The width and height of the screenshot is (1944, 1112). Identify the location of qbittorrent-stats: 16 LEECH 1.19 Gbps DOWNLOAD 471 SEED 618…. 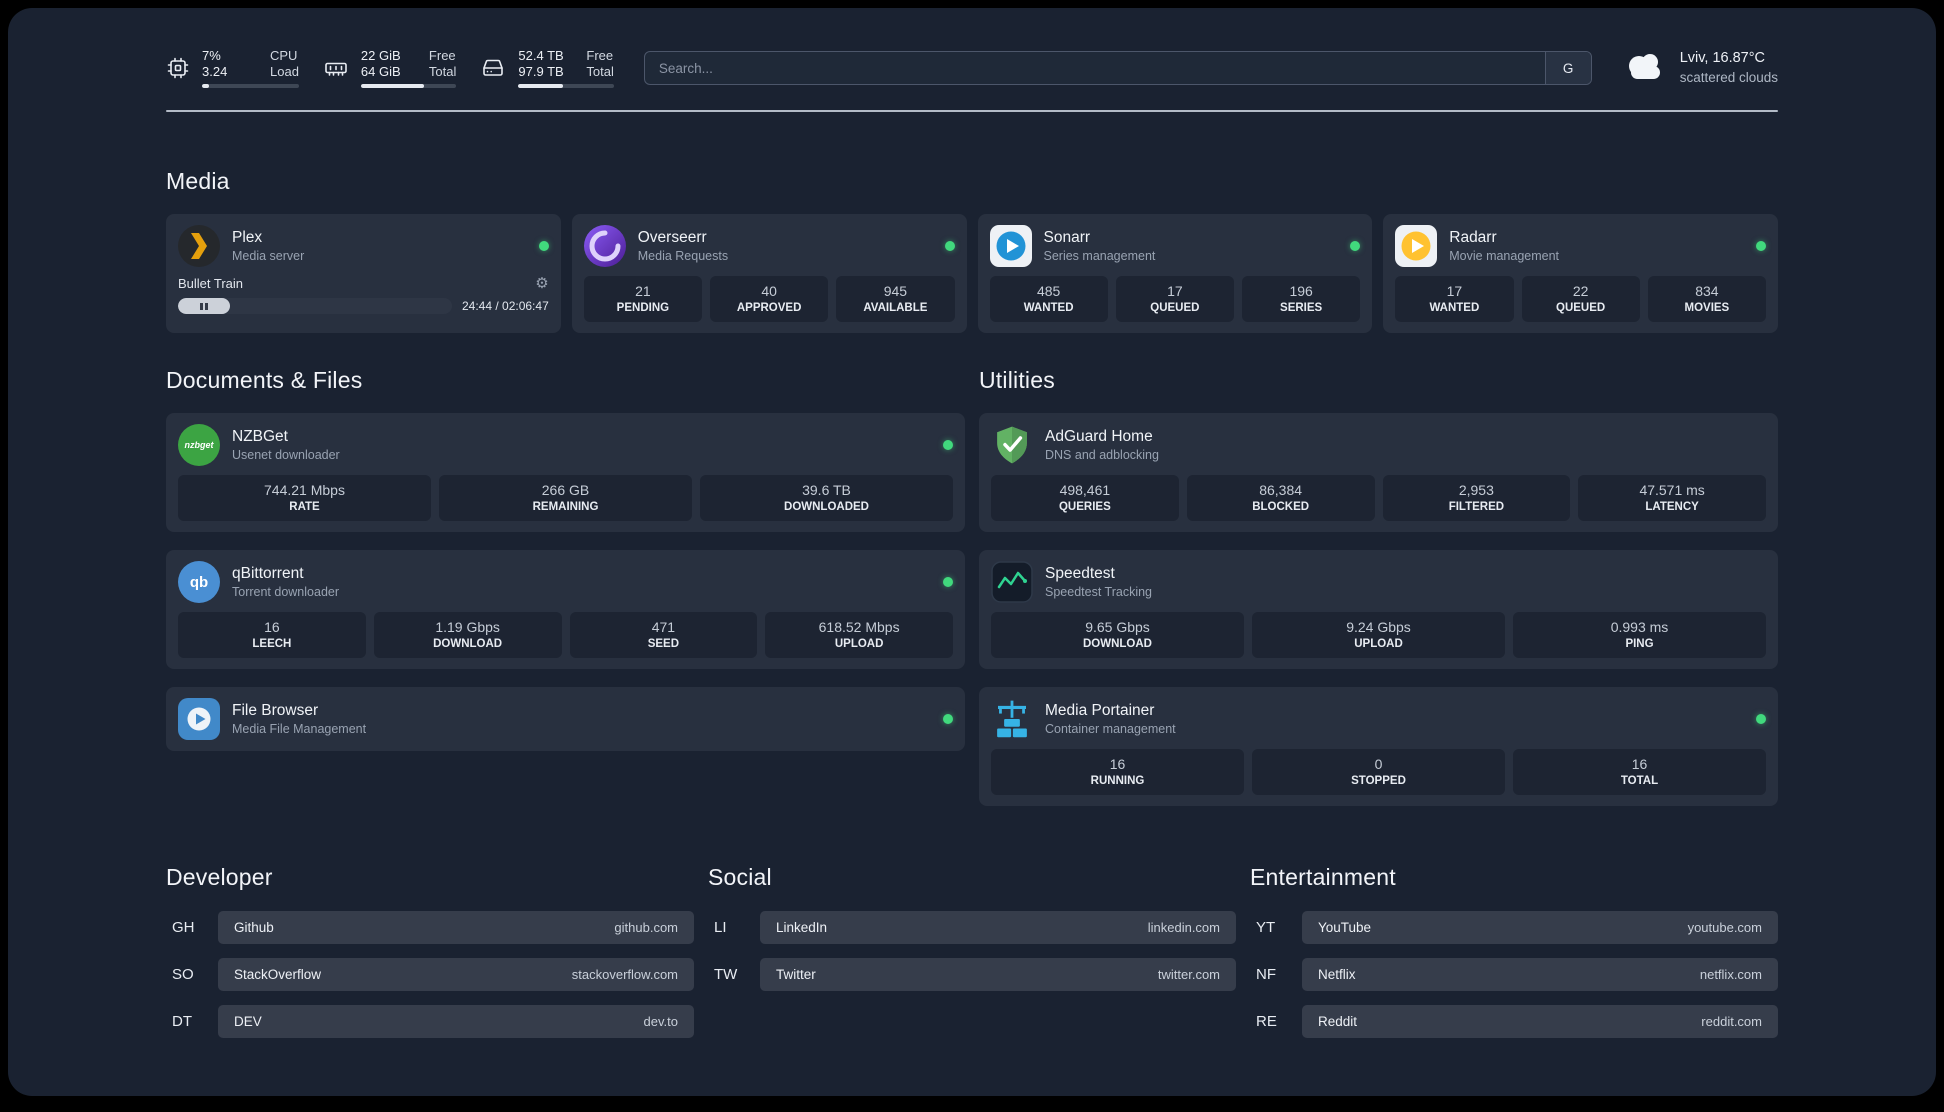
(565, 630).